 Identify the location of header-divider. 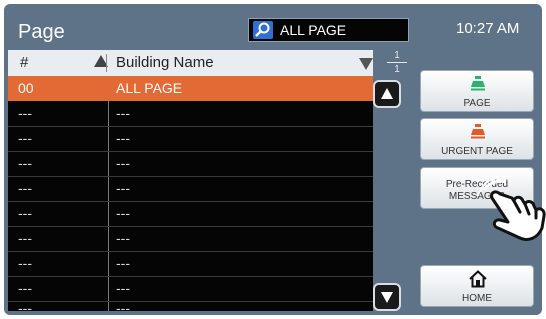
(106, 63).